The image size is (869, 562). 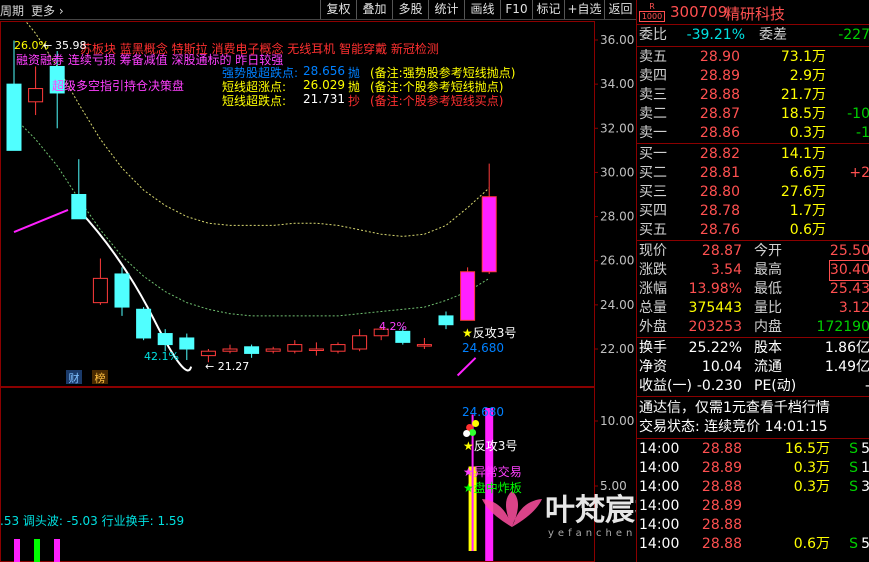 What do you see at coordinates (617, 128) in the screenshot?
I see `axis-label: 32.00` at bounding box center [617, 128].